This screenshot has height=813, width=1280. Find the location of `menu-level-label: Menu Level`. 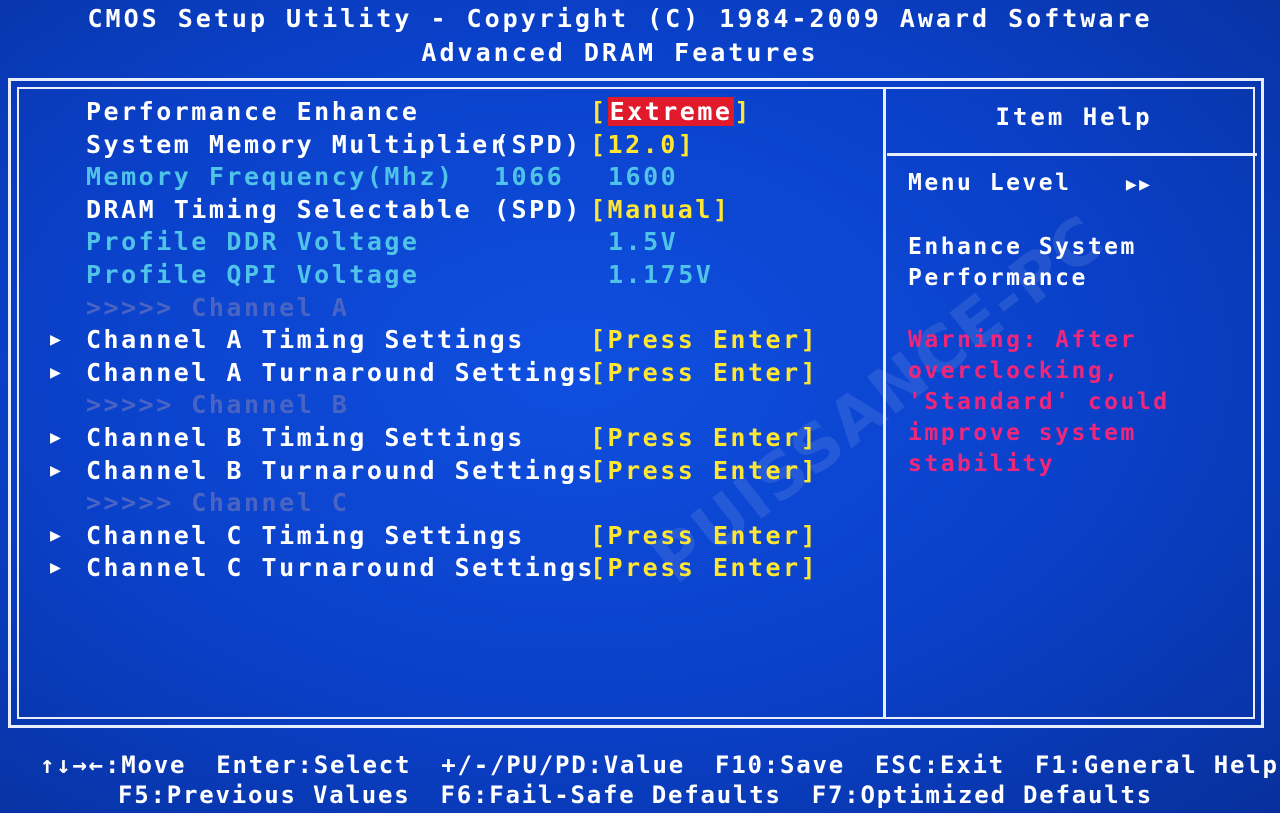

menu-level-label: Menu Level is located at coordinates (990, 183).